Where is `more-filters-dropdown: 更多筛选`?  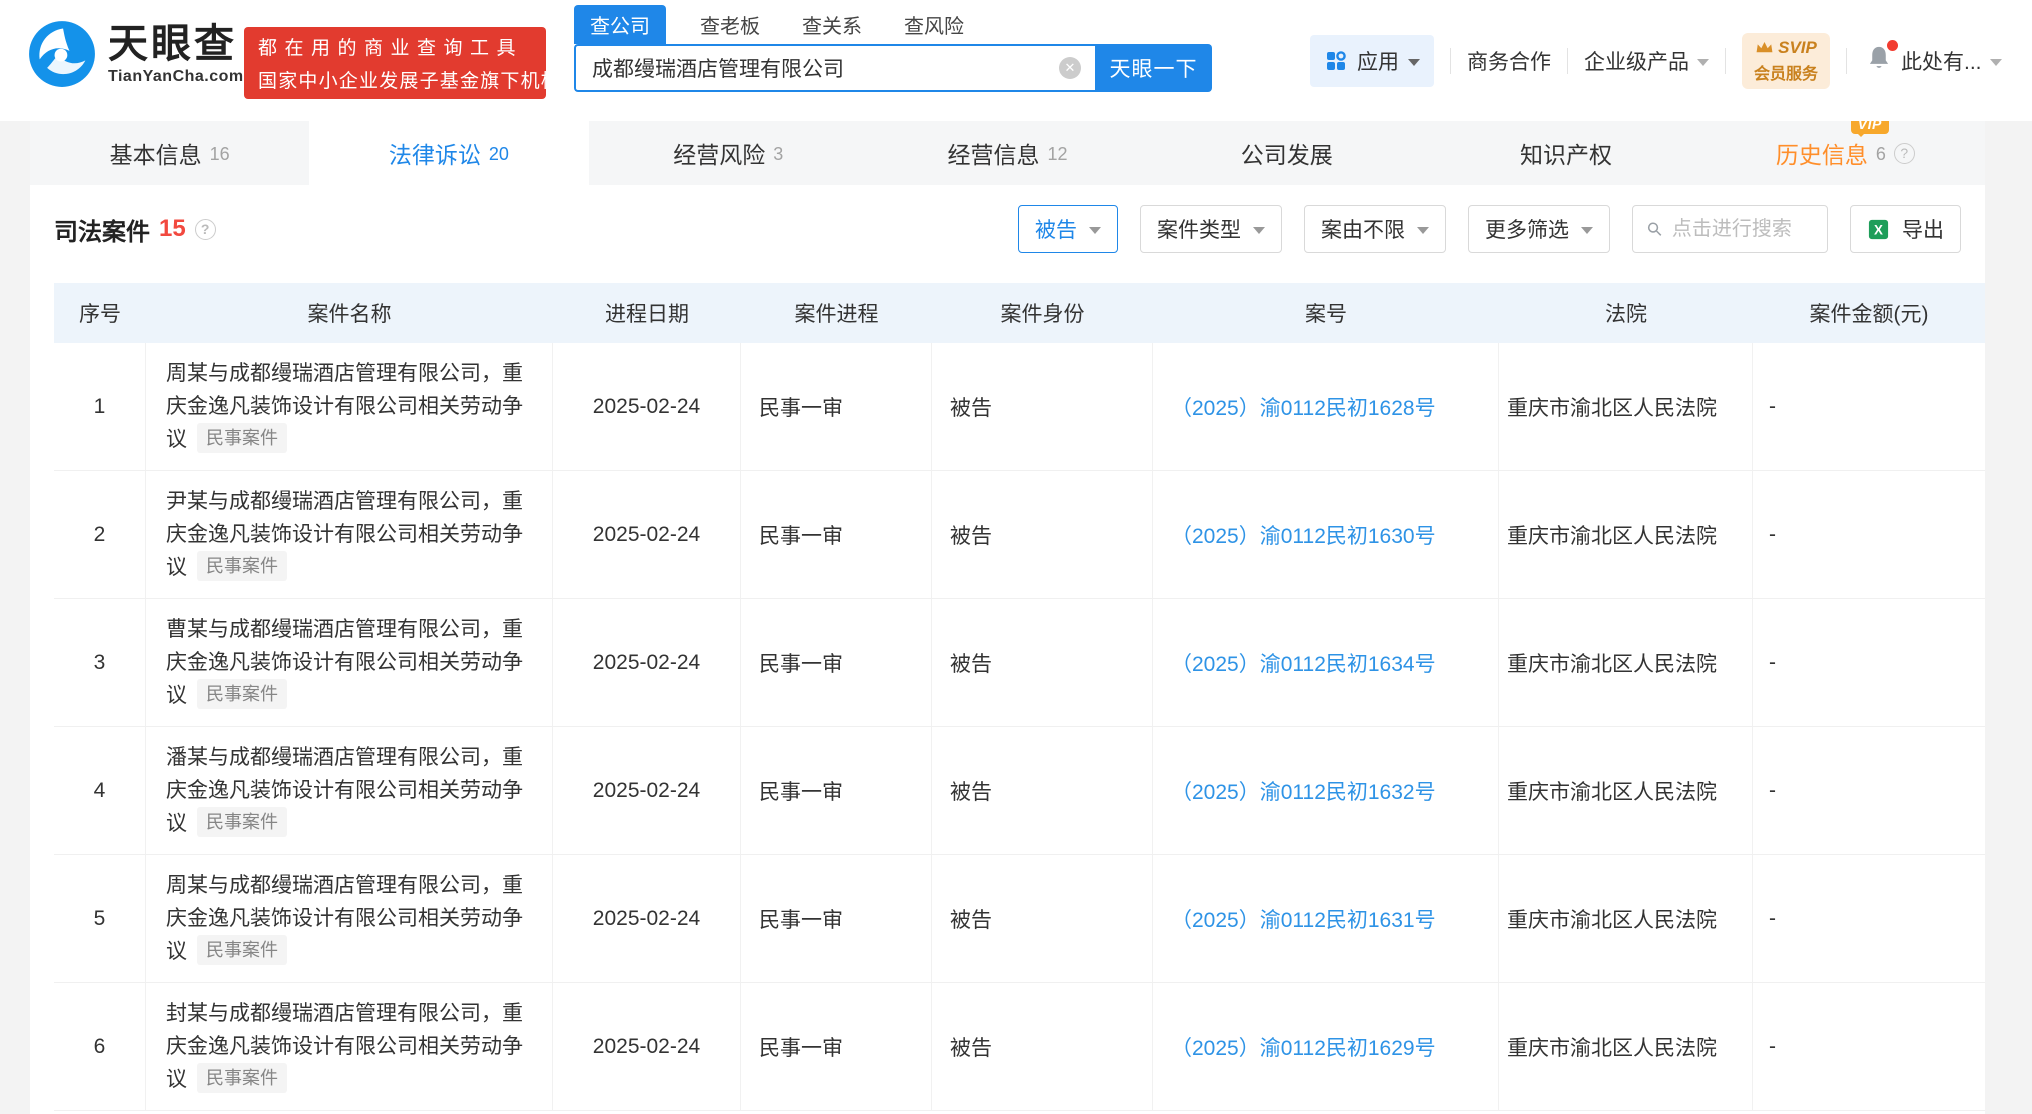 more-filters-dropdown: 更多筛选 is located at coordinates (1539, 229).